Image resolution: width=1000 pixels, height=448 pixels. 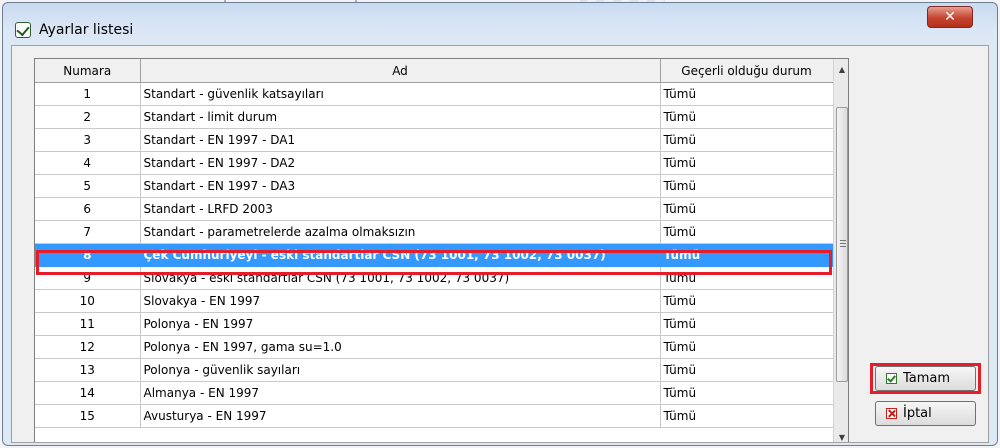 What do you see at coordinates (88, 301) in the screenshot?
I see `cell-number: 10` at bounding box center [88, 301].